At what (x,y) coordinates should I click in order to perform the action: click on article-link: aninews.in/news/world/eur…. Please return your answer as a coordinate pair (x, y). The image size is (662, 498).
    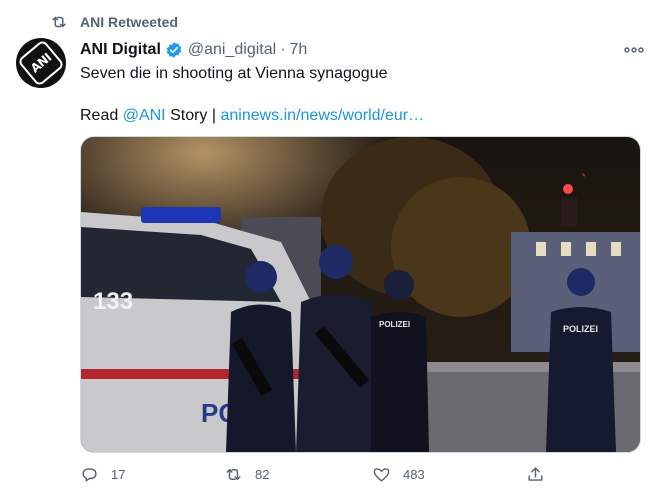
    Looking at the image, I should click on (322, 115).